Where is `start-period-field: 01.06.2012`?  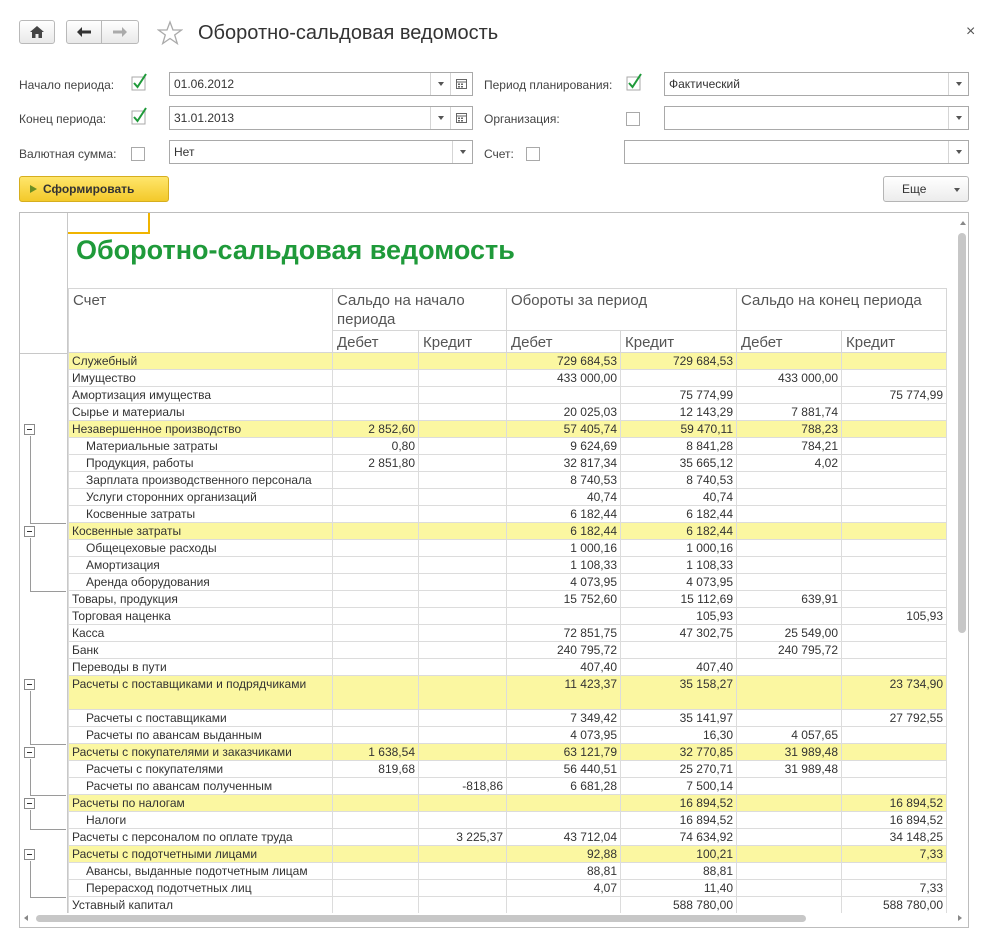 start-period-field: 01.06.2012 is located at coordinates (321, 84).